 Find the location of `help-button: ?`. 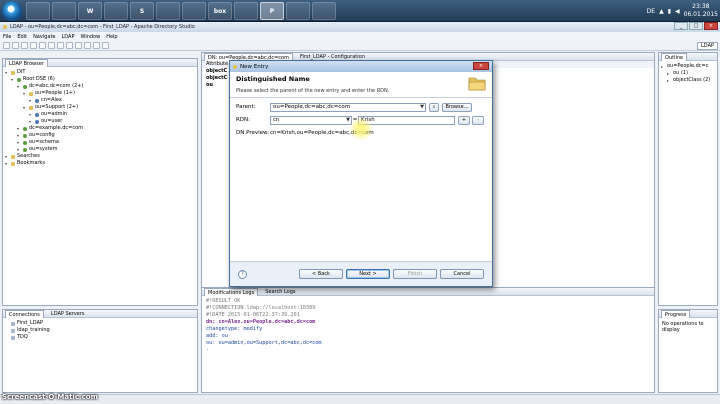

help-button: ? is located at coordinates (242, 274).